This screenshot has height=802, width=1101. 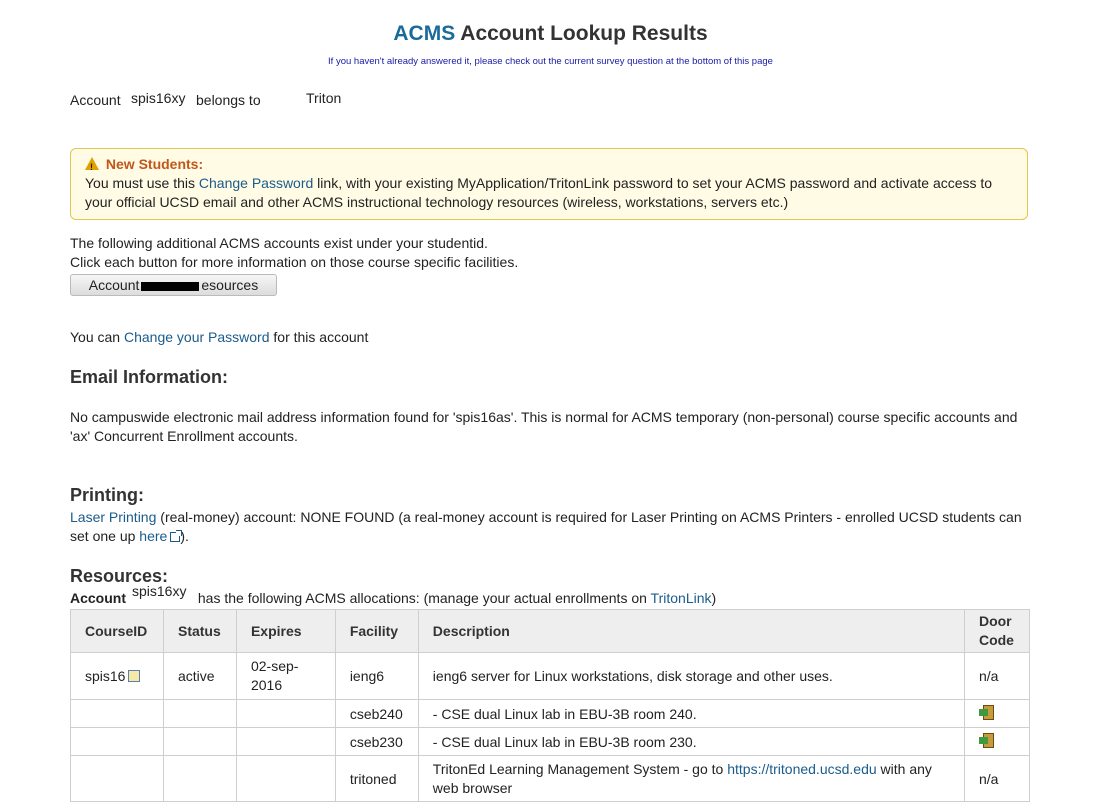 What do you see at coordinates (376, 676) in the screenshot?
I see `cell-facility: ieng6` at bounding box center [376, 676].